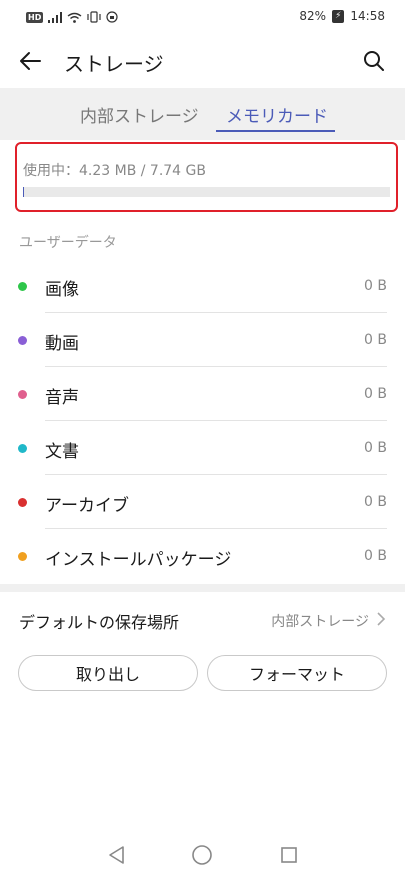 The width and height of the screenshot is (405, 878). I want to click on search-button, so click(374, 61).